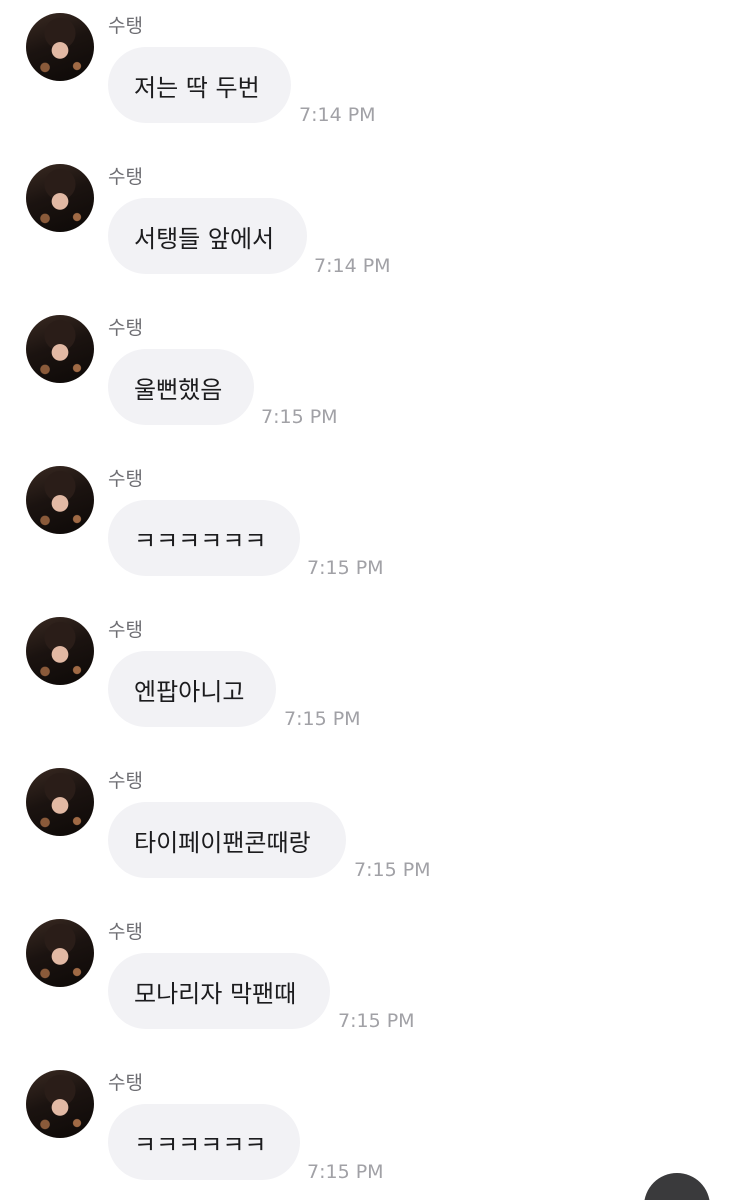 This screenshot has width=737, height=1200. I want to click on message-text: 타이페이팬콘때랑, so click(222, 842).